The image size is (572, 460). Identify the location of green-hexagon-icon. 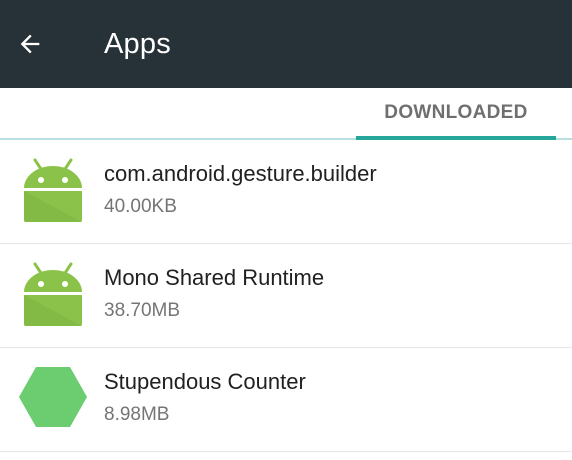
(53, 397).